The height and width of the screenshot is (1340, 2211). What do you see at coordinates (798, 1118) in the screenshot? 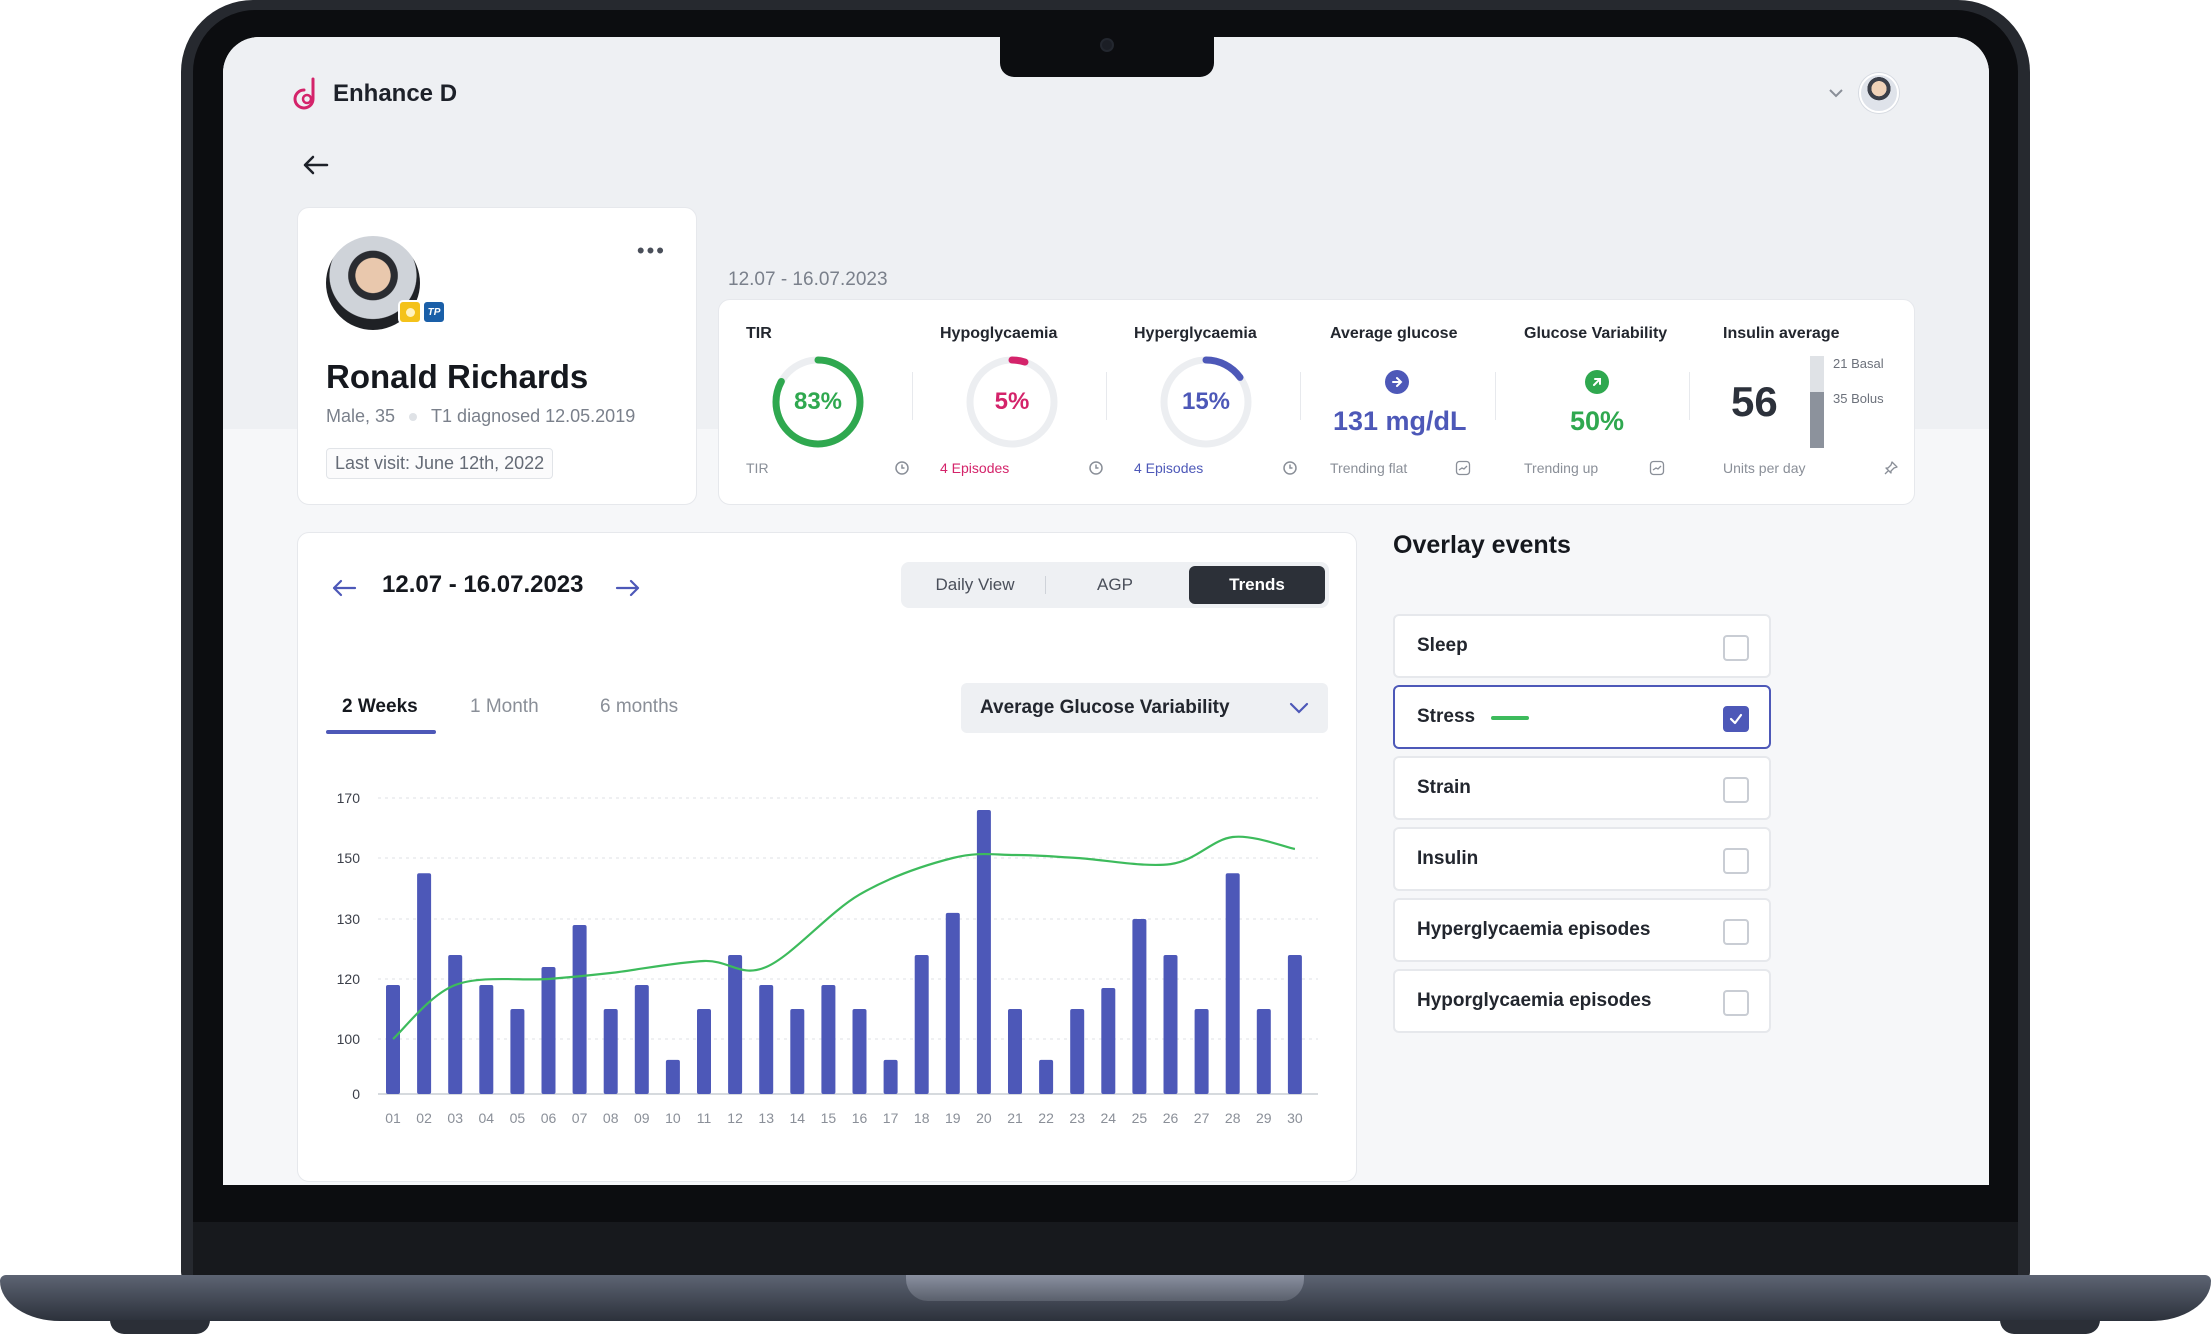
I see `x-tick-label: 14` at bounding box center [798, 1118].